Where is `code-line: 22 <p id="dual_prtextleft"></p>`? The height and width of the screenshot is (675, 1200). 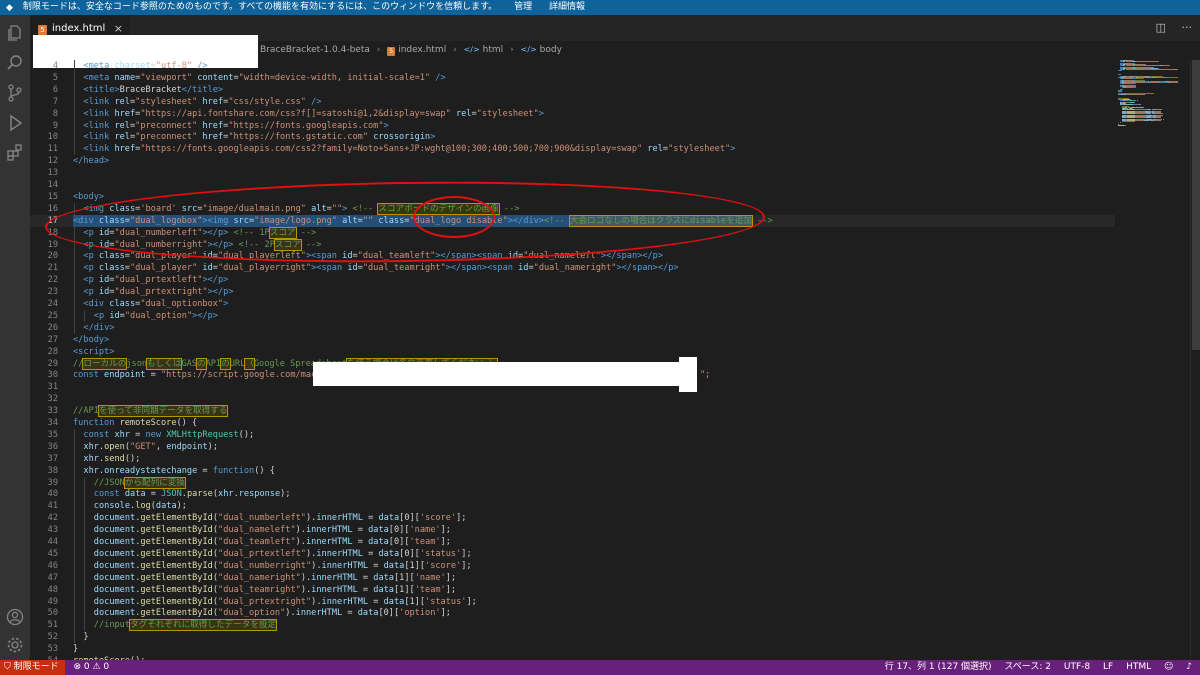
code-line: 22 <p id="dual_prtextleft"></p> is located at coordinates (572, 280).